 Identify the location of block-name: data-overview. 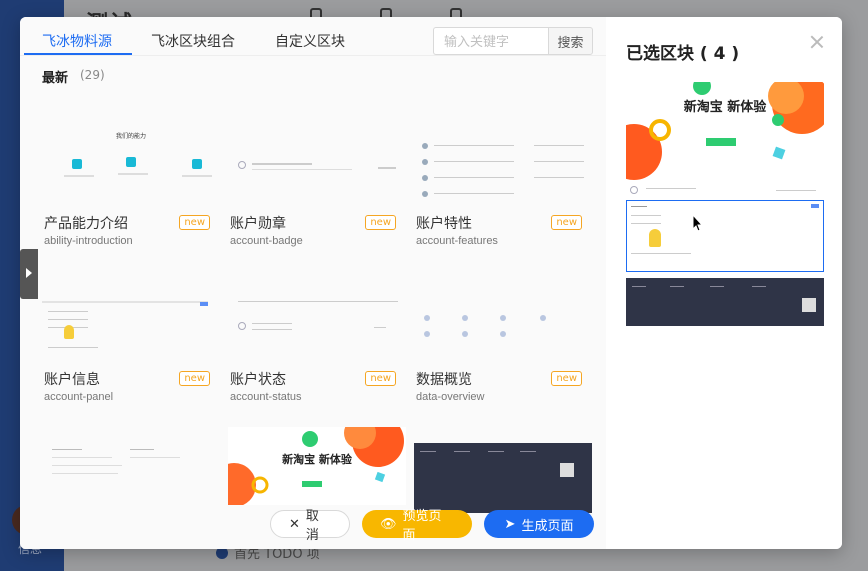
(450, 397).